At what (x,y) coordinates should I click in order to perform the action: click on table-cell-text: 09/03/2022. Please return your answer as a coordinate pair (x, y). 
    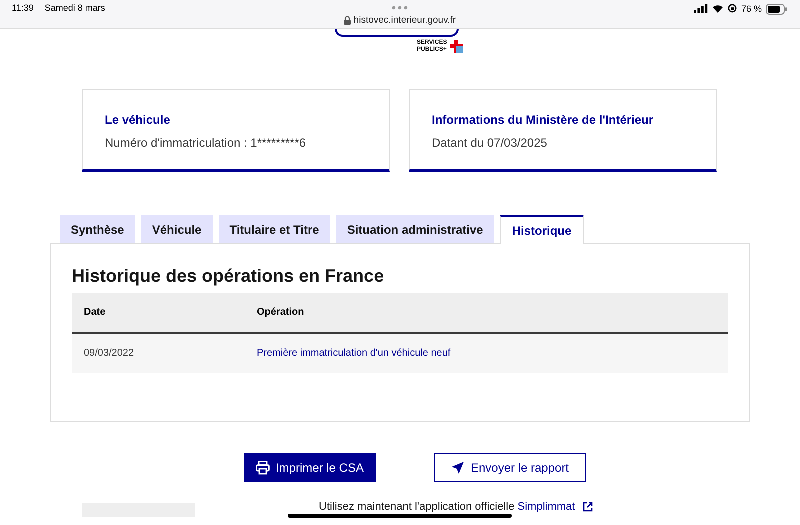
    Looking at the image, I should click on (109, 353).